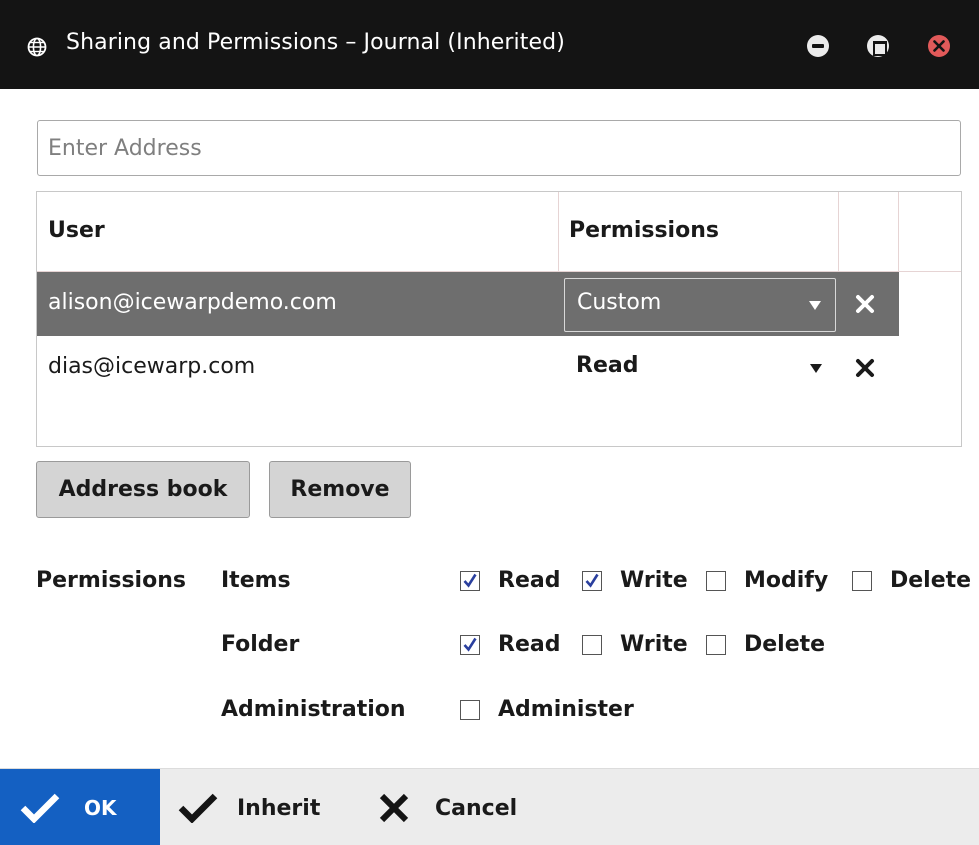  Describe the element at coordinates (260, 644) in the screenshot. I see `folder-label: Folder` at that location.